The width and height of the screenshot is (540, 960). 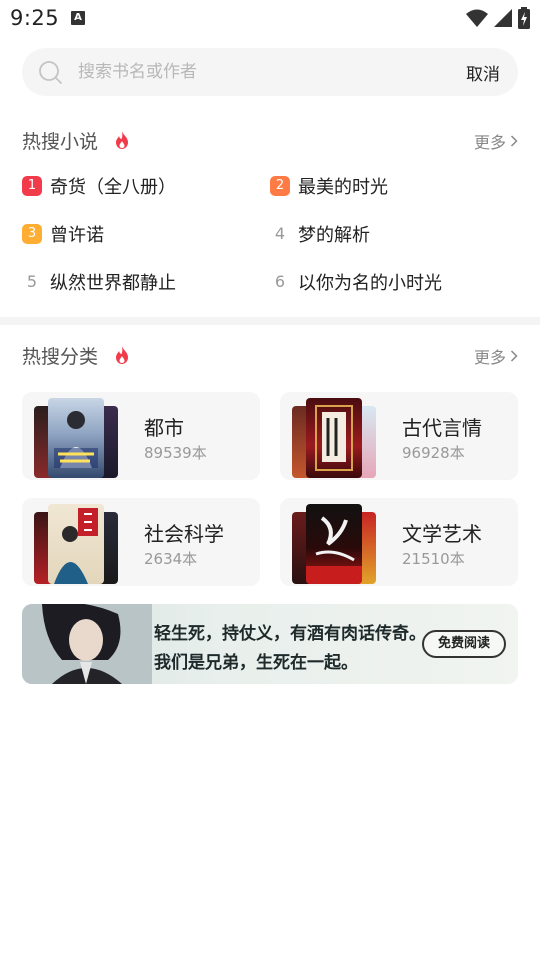 I want to click on novel-title: 曾许诺, so click(x=77, y=235).